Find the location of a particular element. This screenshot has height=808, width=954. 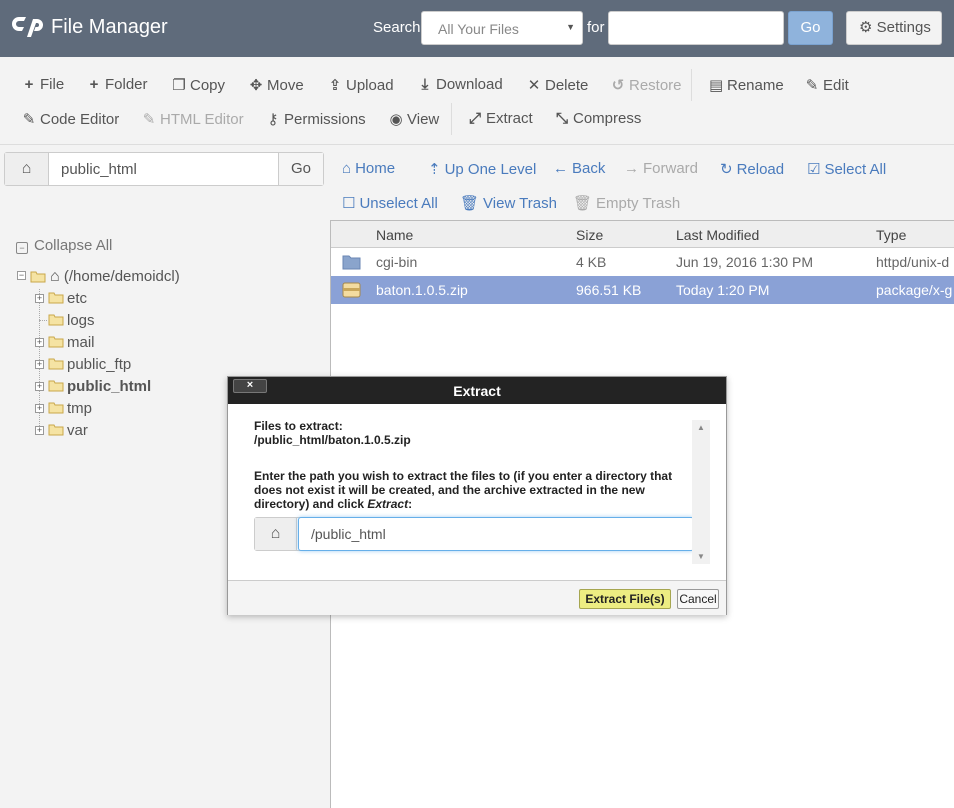

instructions-emphasis: Extract is located at coordinates (388, 504).